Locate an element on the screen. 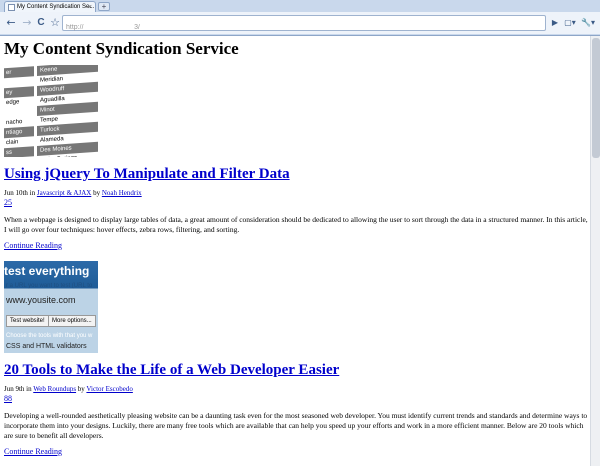 Image resolution: width=600 pixels, height=466 pixels. post-author-link: Victor Escobedo is located at coordinates (109, 389).